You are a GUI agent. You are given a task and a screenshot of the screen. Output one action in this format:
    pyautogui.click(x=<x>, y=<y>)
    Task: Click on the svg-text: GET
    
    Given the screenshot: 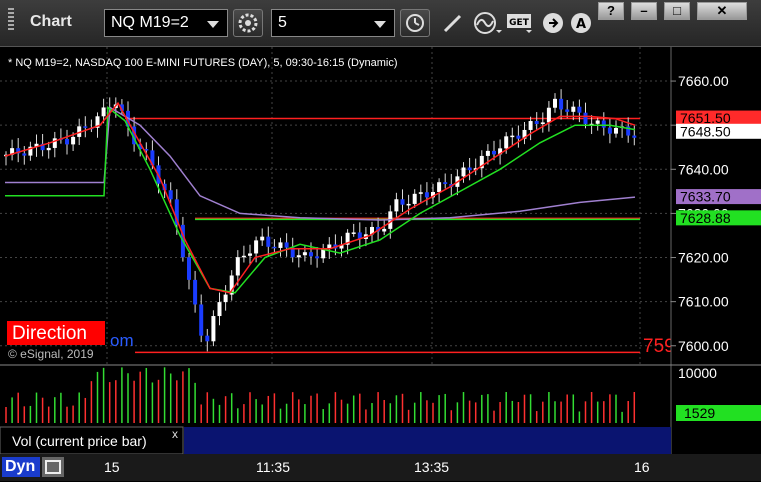 What is the action you would take?
    pyautogui.click(x=519, y=23)
    